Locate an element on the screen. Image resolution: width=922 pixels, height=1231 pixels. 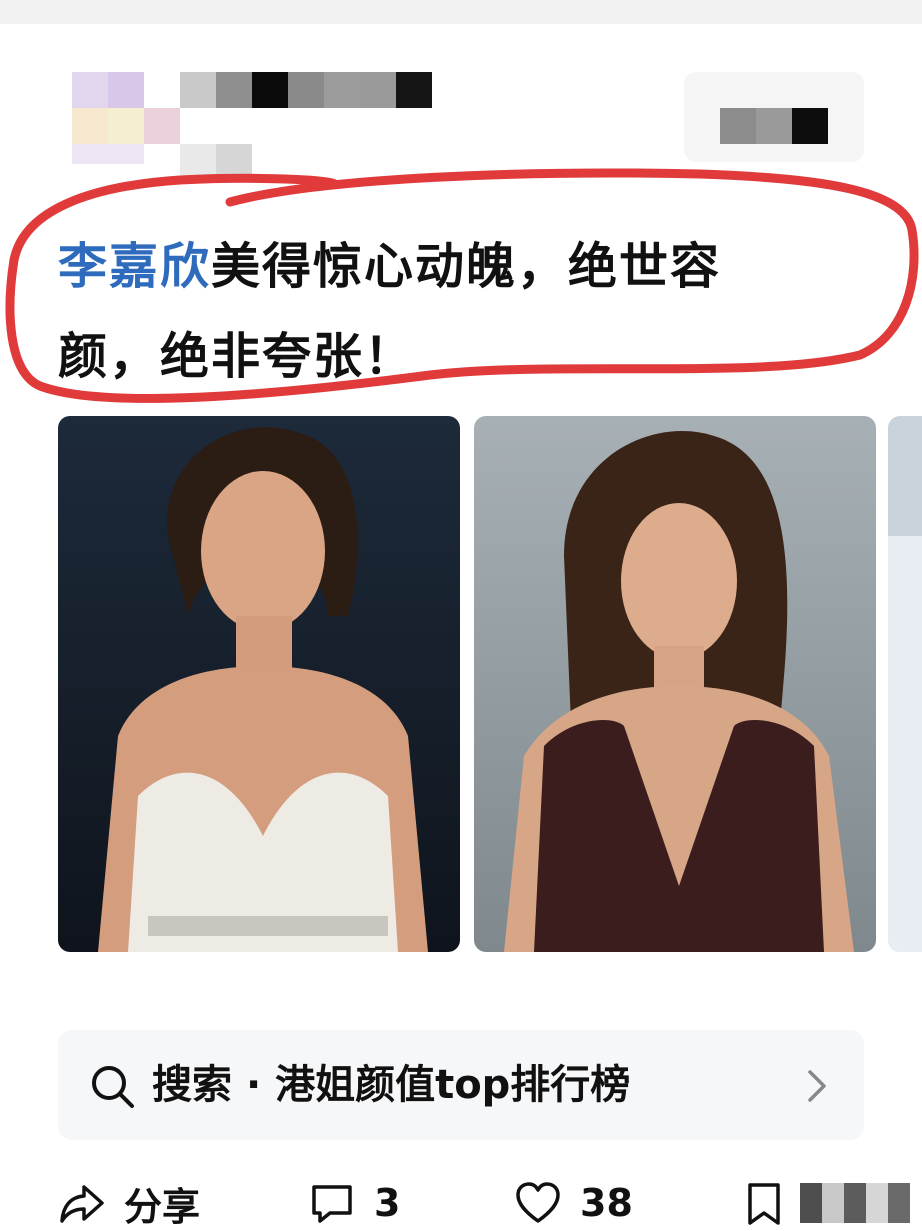
like-button: 38 is located at coordinates (573, 1203).